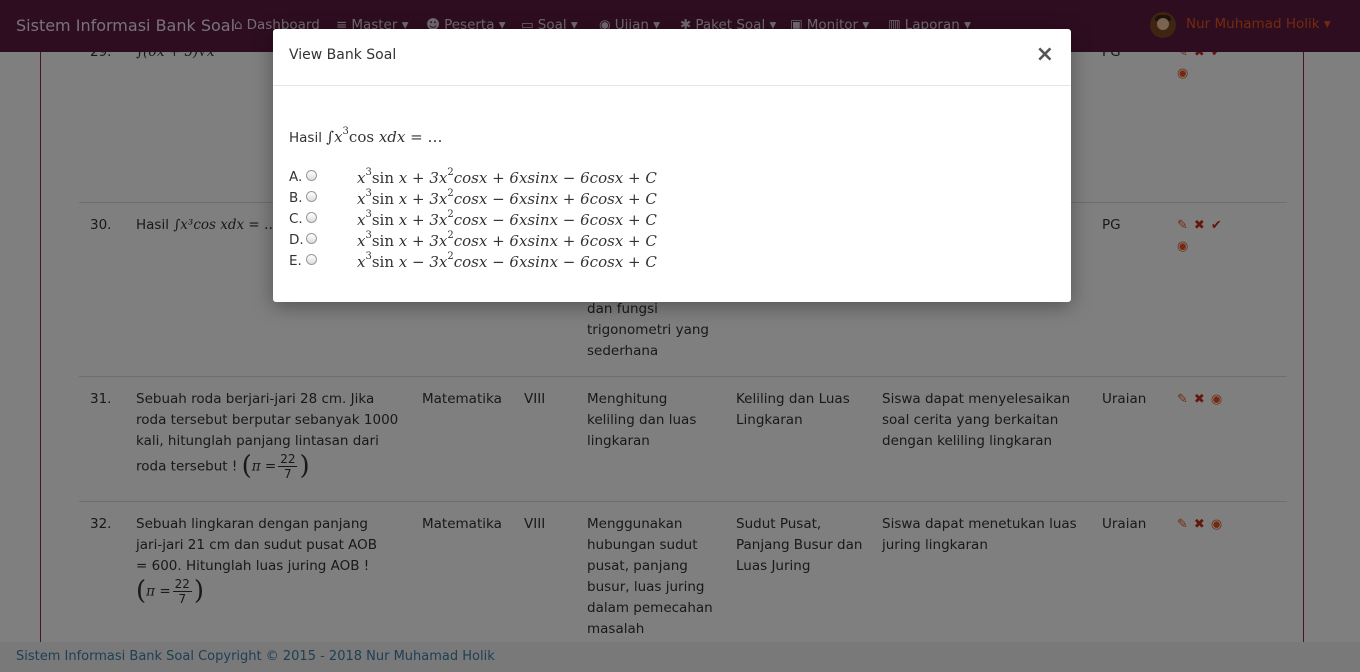 This screenshot has height=672, width=1360. I want to click on option-letter: E., so click(295, 261).